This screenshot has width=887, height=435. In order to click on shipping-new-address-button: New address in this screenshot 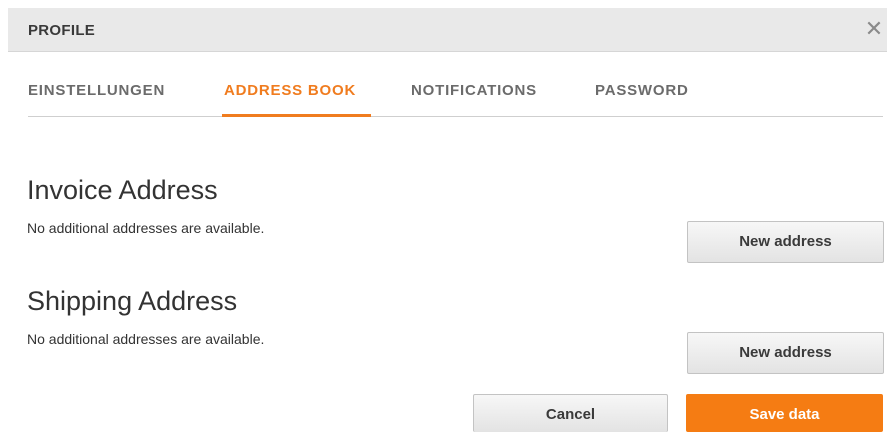, I will do `click(785, 353)`.